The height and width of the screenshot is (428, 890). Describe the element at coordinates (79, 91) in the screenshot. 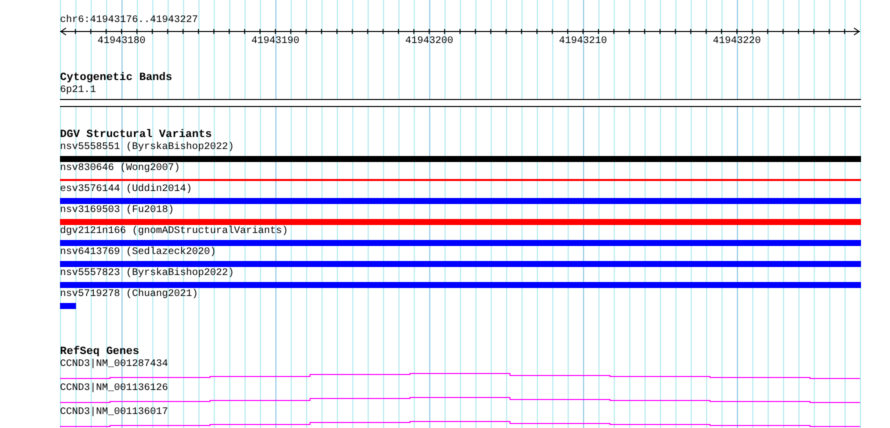

I see `feature-label: 6p21.1` at that location.